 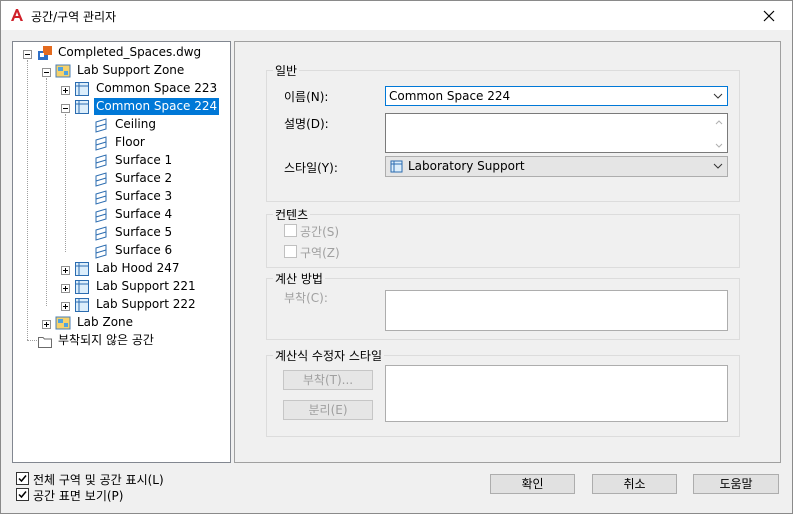 What do you see at coordinates (46, 324) in the screenshot?
I see `expand-lab-zone-toggle` at bounding box center [46, 324].